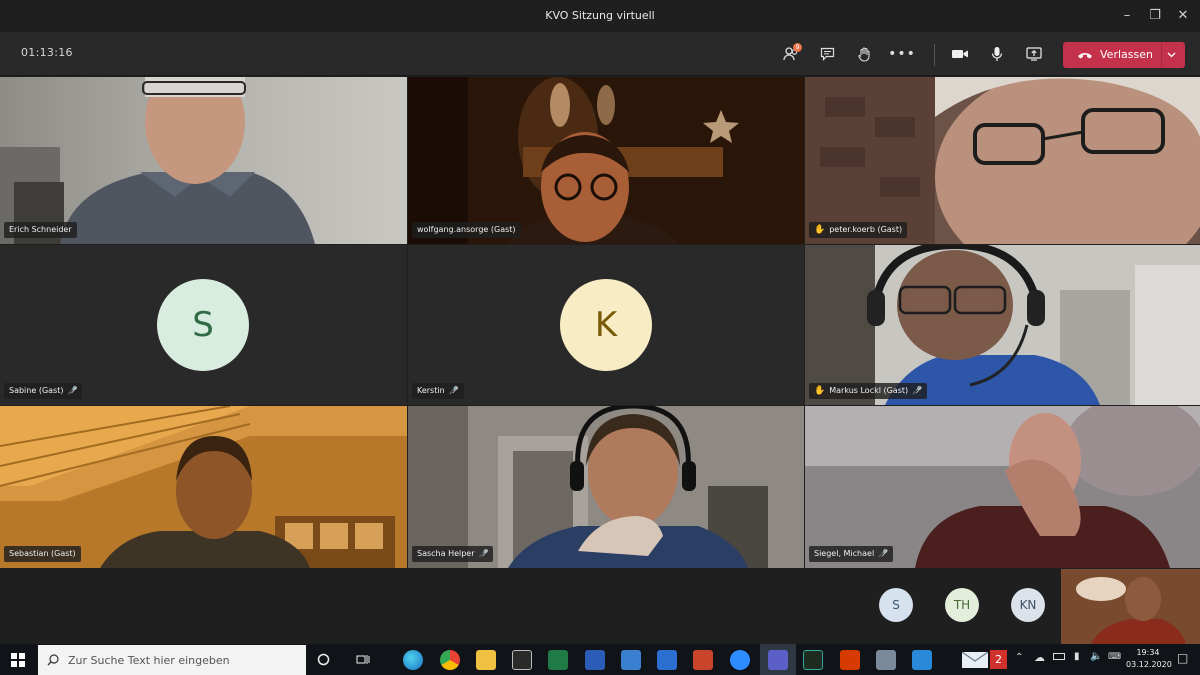  I want to click on photos-icon, so click(667, 660).